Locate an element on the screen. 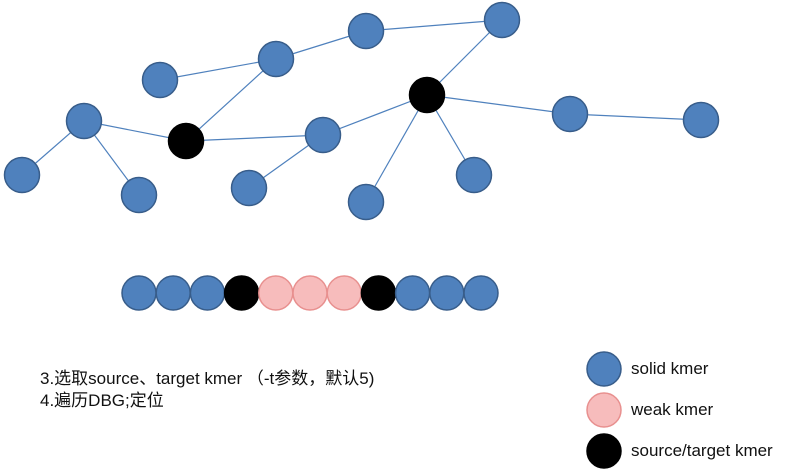  legend-weak-marker is located at coordinates (604, 410).